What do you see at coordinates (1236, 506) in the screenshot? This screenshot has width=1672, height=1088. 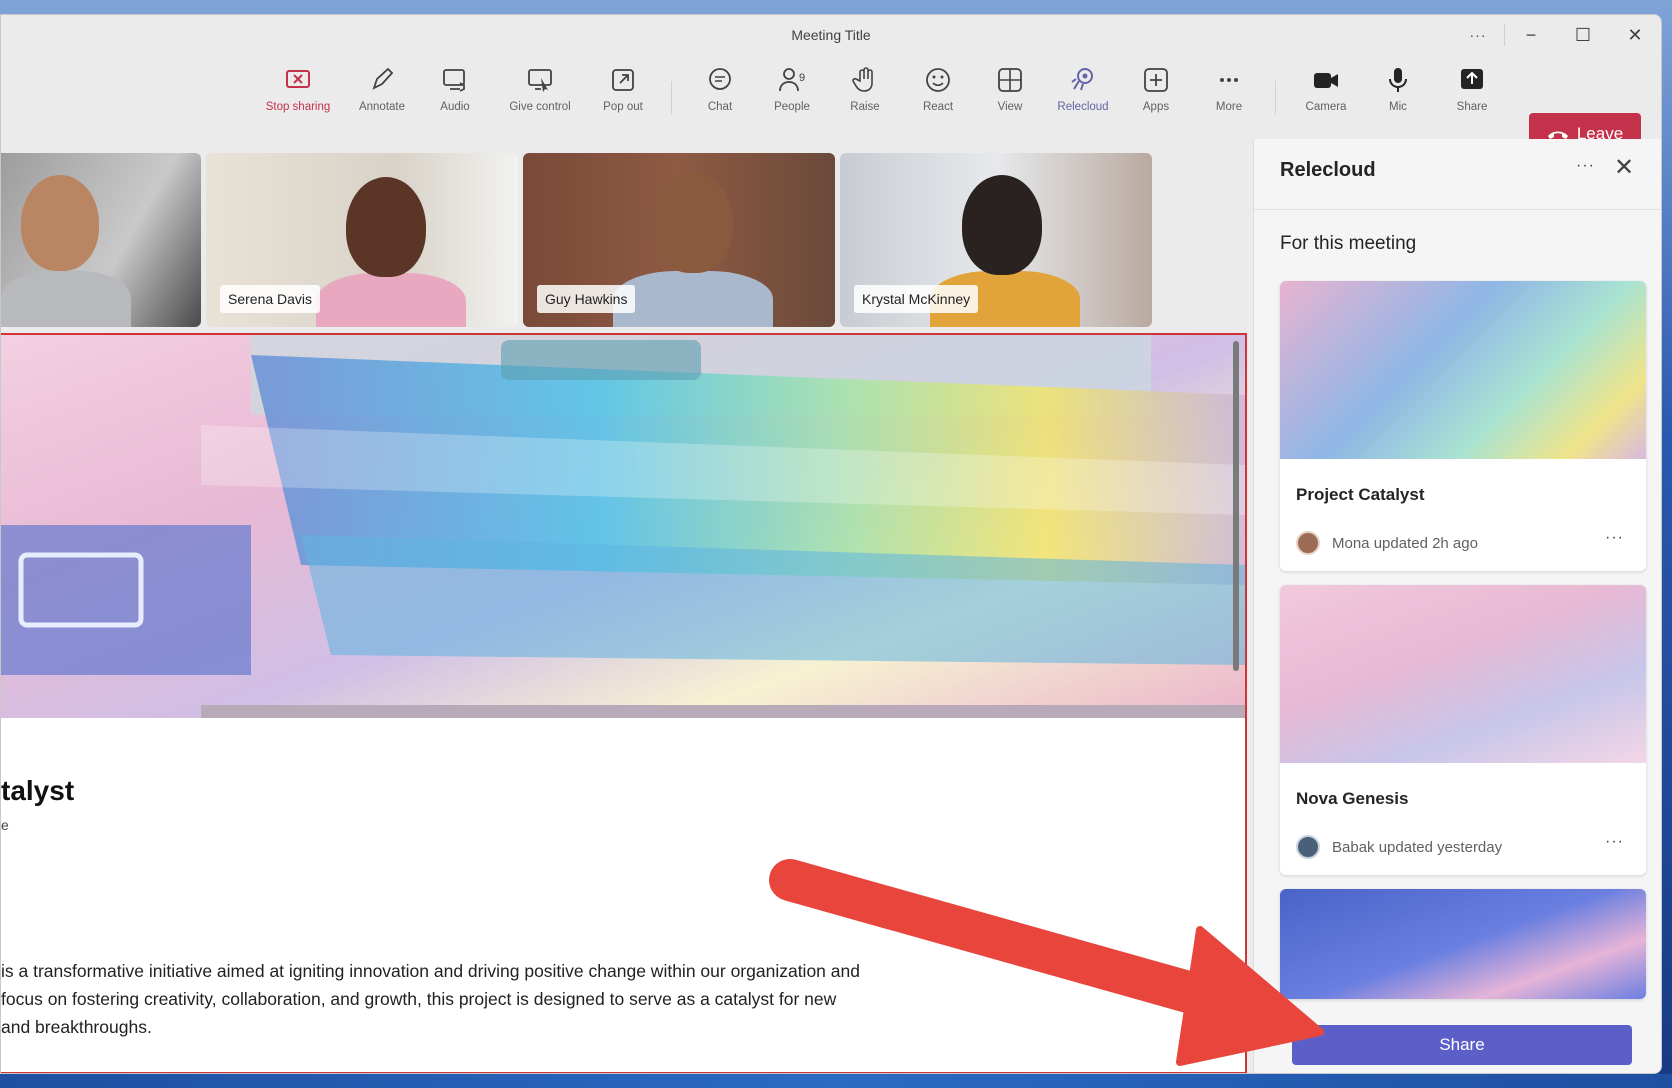 I see `content-scrollbar` at bounding box center [1236, 506].